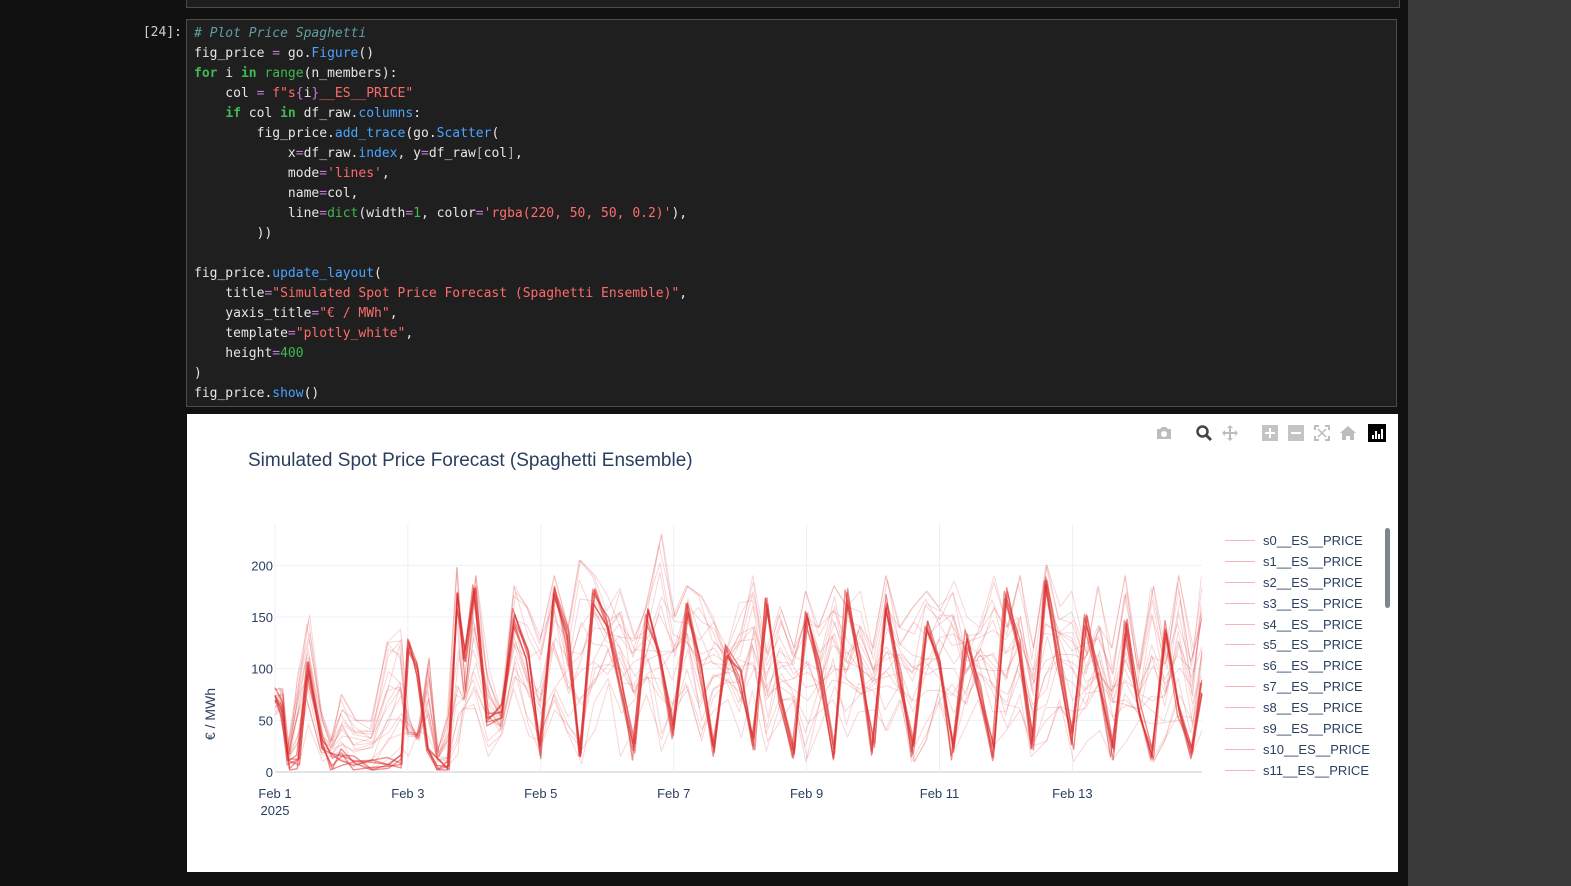 The image size is (1571, 886). Describe the element at coordinates (233, 233) in the screenshot. I see `code-token: ))` at that location.